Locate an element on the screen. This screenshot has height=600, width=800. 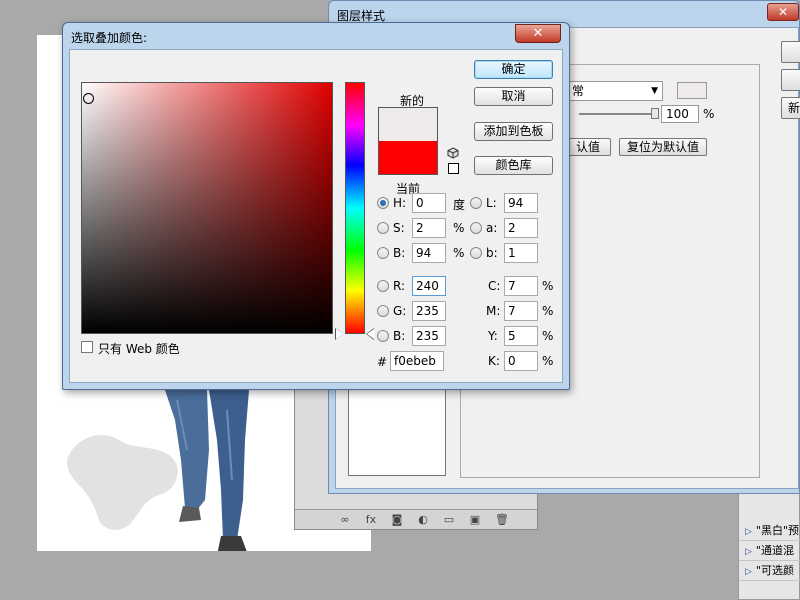
web-colors-only-label: 只有 Web 颜色 is located at coordinates (139, 349).